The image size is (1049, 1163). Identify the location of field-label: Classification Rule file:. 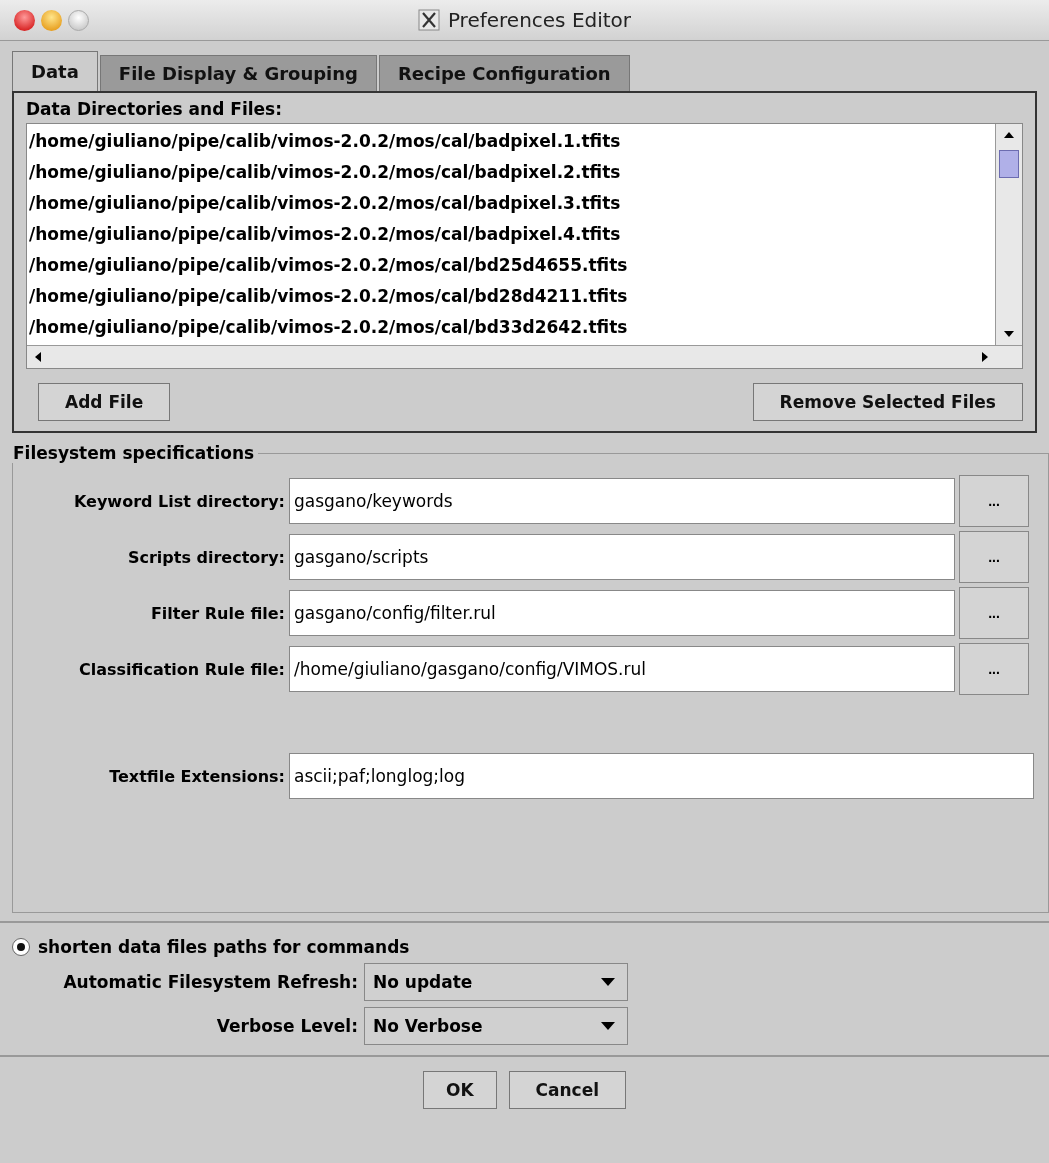
(182, 669).